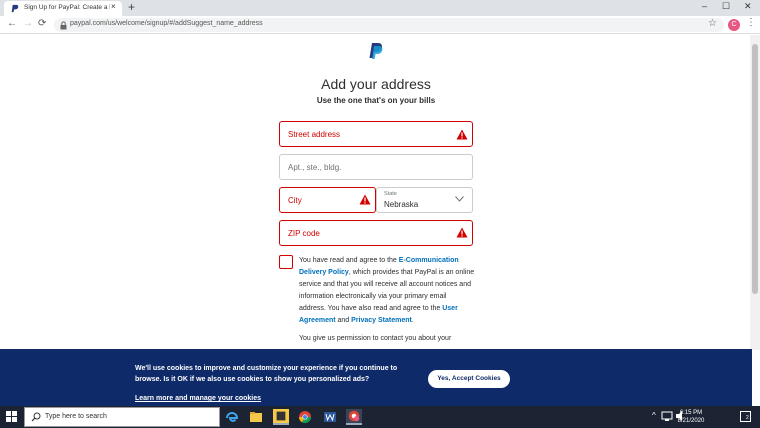  What do you see at coordinates (327, 200) in the screenshot?
I see `city-field: City` at bounding box center [327, 200].